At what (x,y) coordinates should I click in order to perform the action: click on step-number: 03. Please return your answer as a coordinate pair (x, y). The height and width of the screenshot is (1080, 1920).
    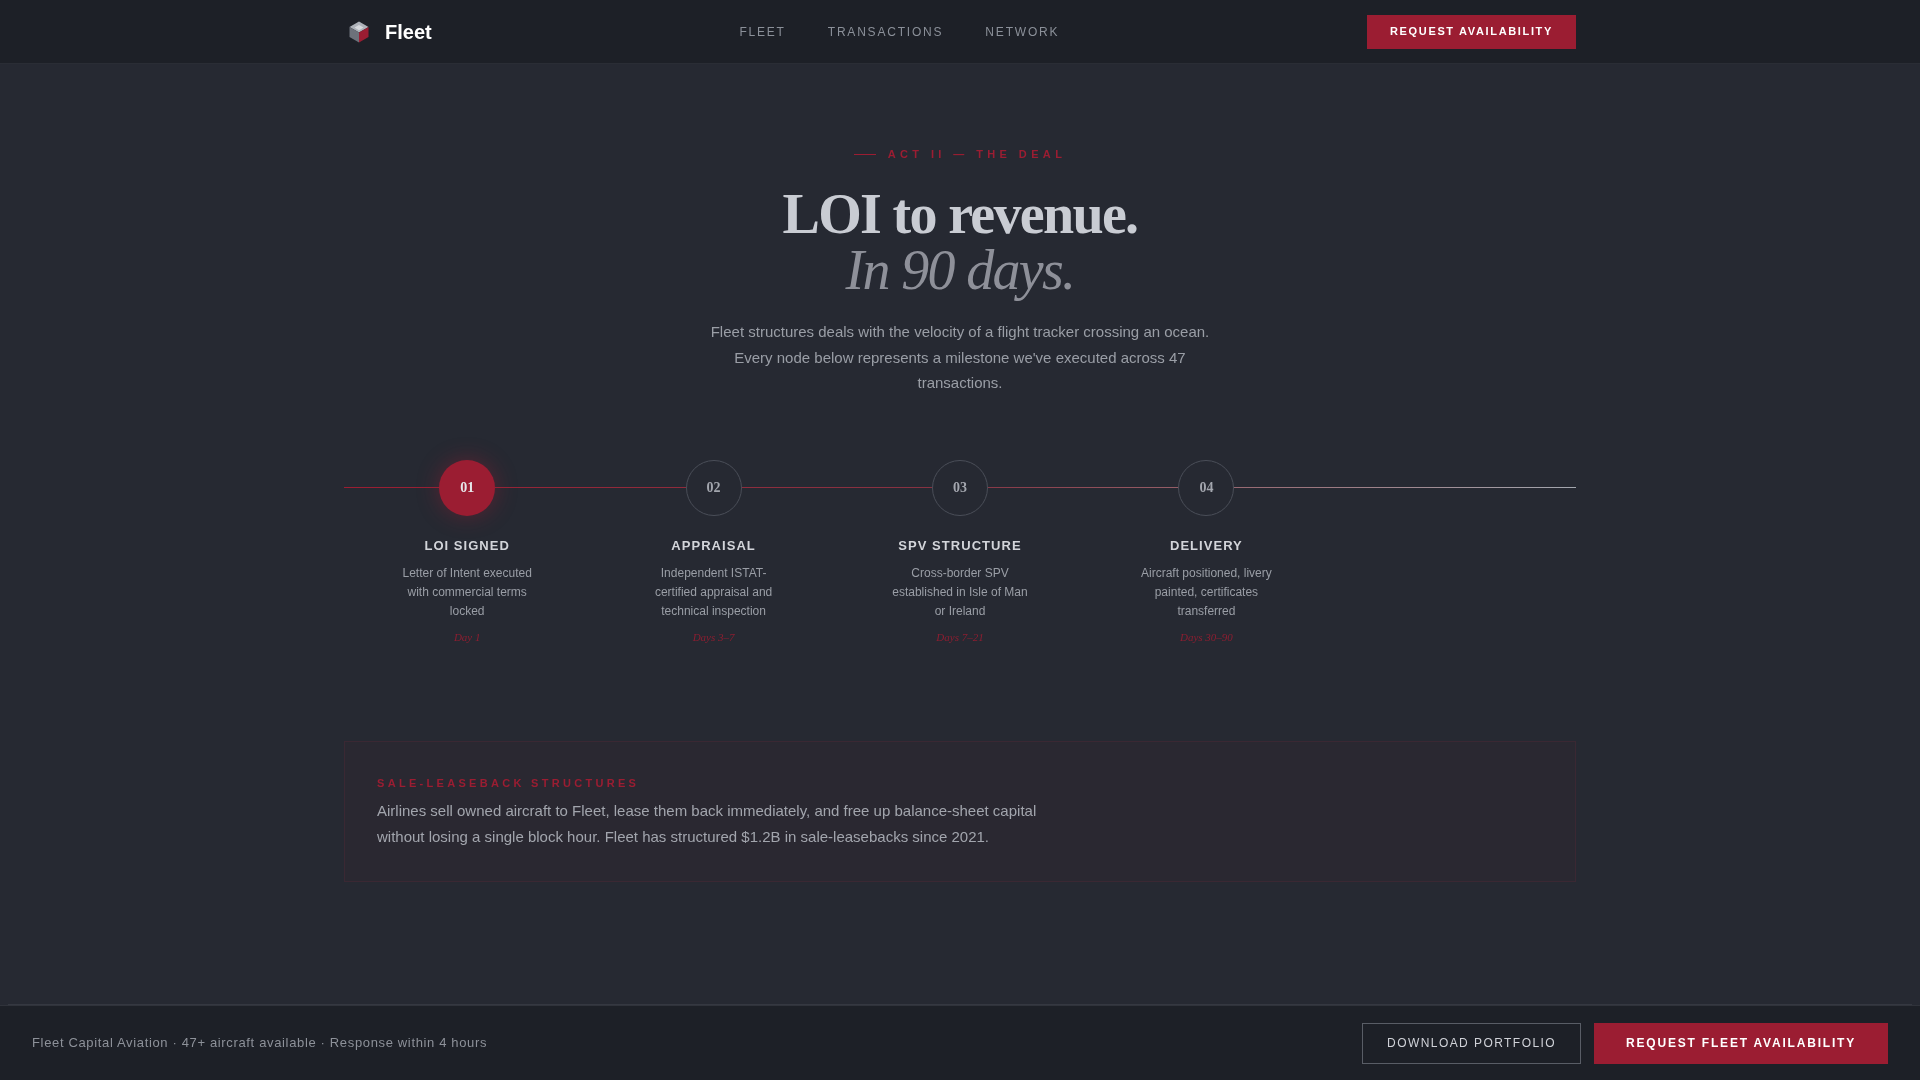
    Looking at the image, I should click on (960, 487).